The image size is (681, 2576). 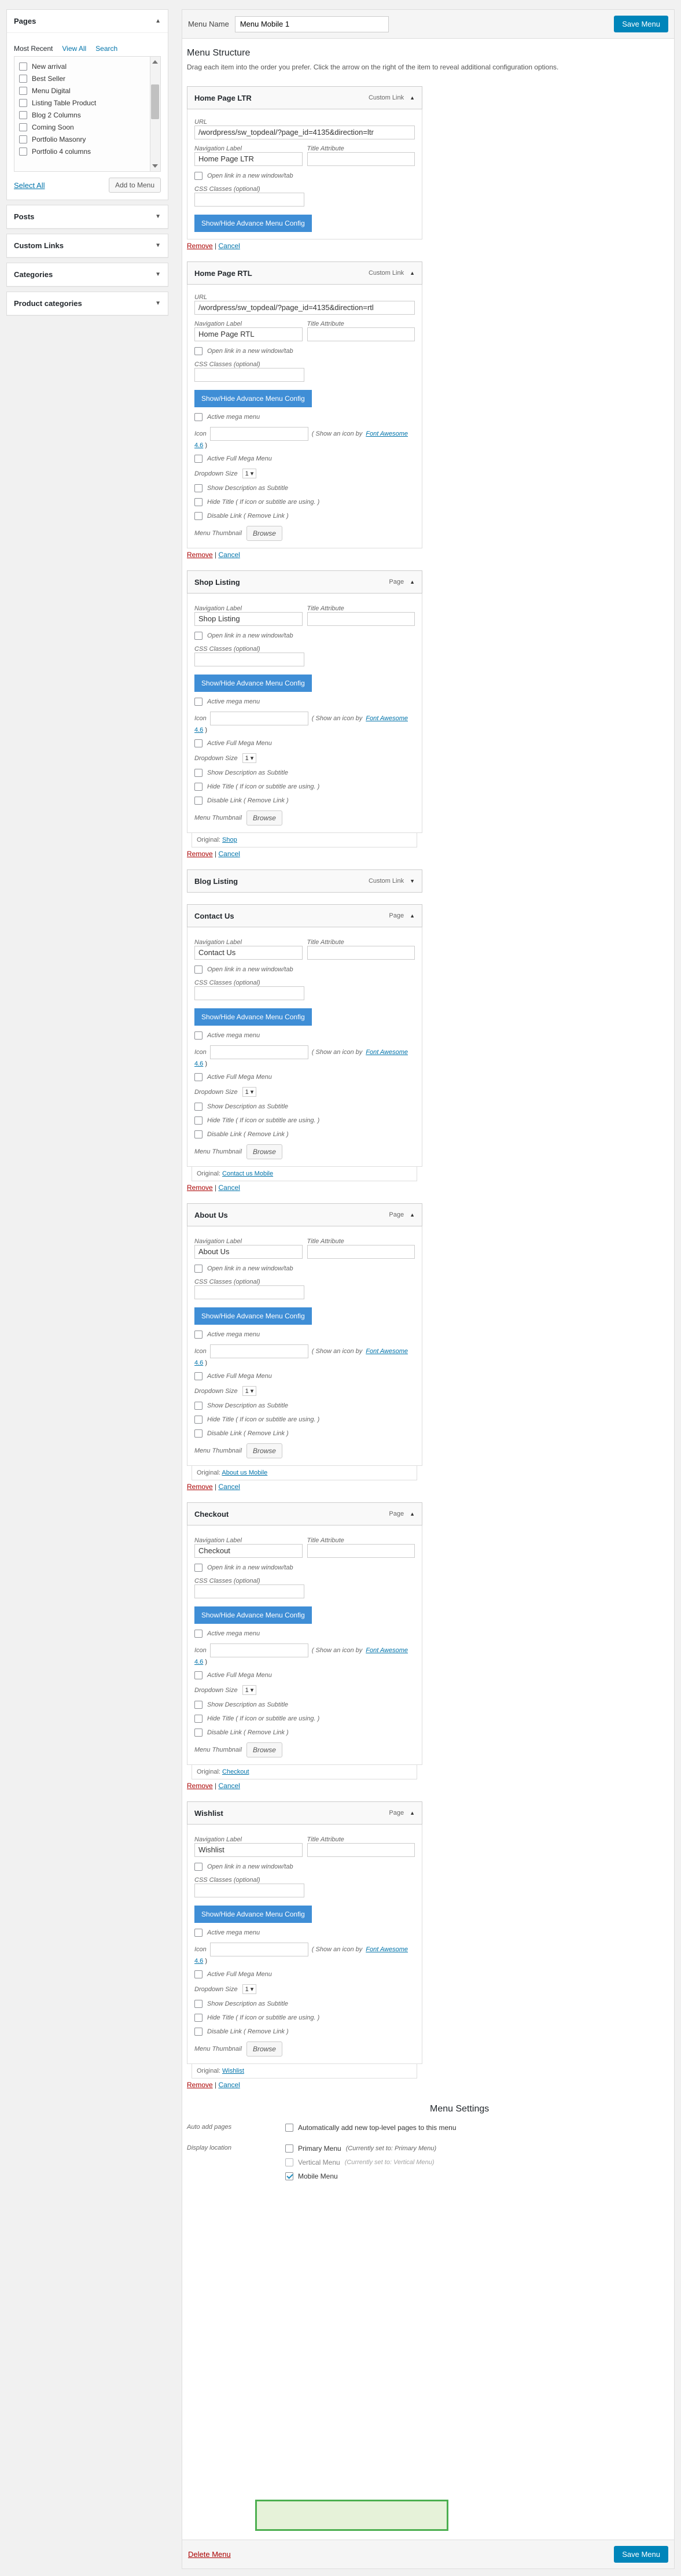 What do you see at coordinates (304, 1513) in the screenshot?
I see `menu-item-header: Checkout Page ▲` at bounding box center [304, 1513].